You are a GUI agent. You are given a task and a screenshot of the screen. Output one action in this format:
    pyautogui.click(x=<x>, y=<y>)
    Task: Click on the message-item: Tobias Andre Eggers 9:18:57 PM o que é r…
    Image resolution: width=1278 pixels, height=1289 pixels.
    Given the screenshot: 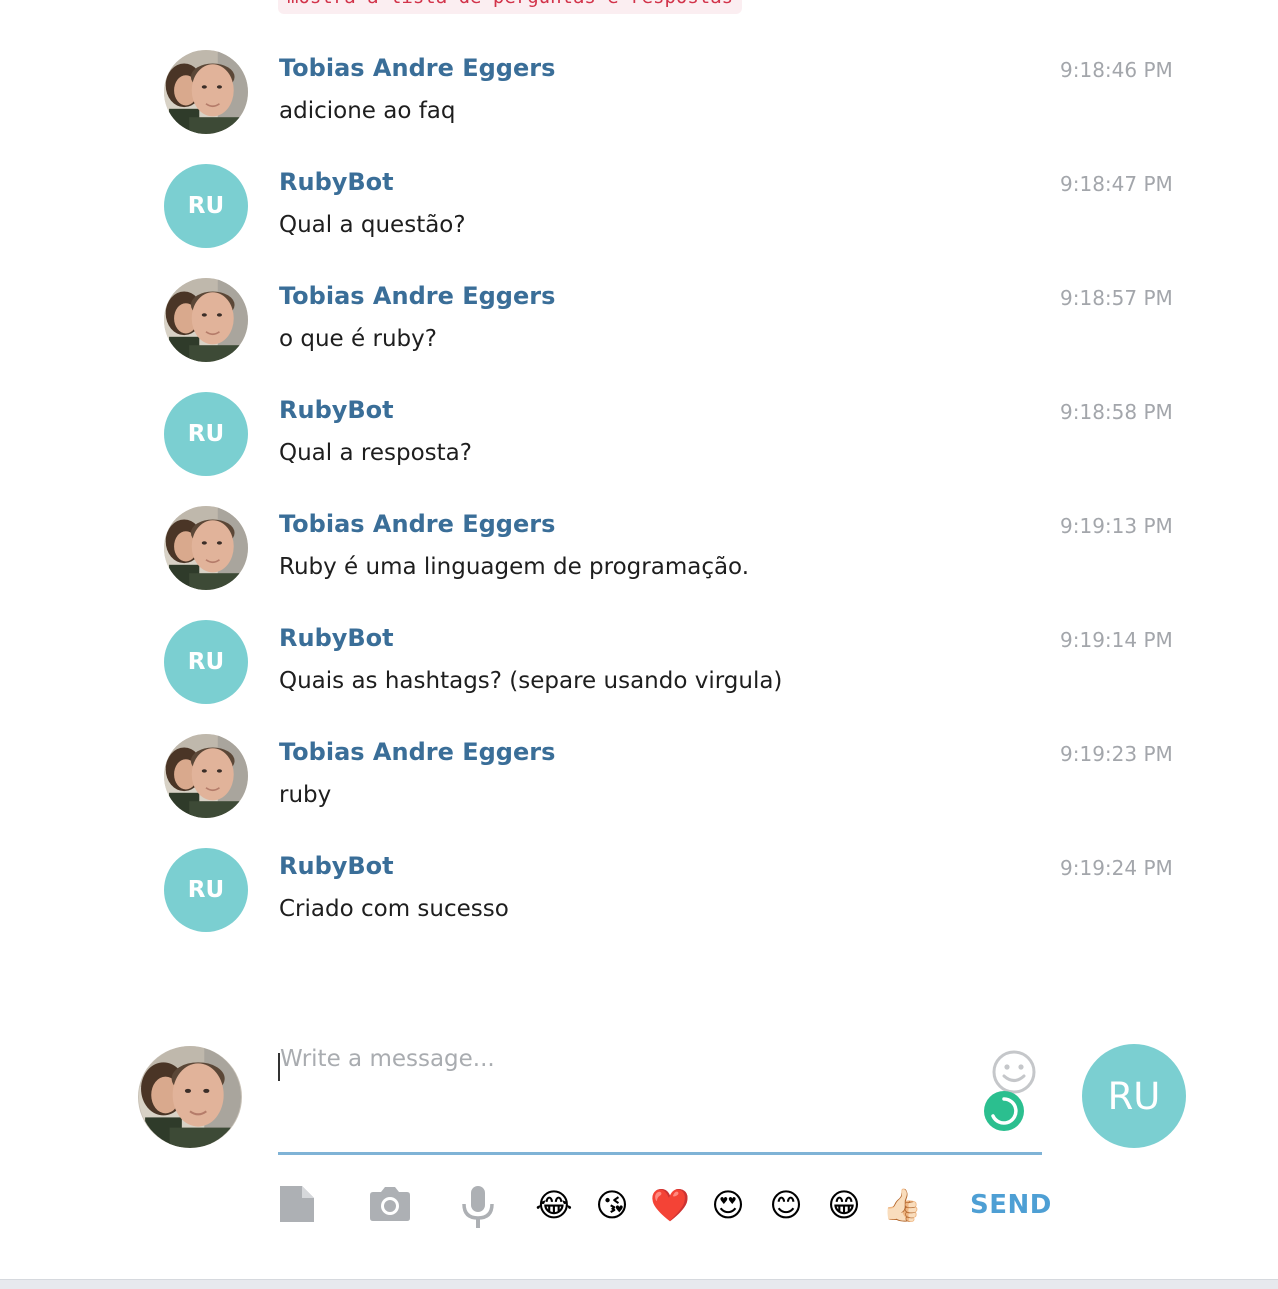 What is the action you would take?
    pyautogui.click(x=639, y=335)
    